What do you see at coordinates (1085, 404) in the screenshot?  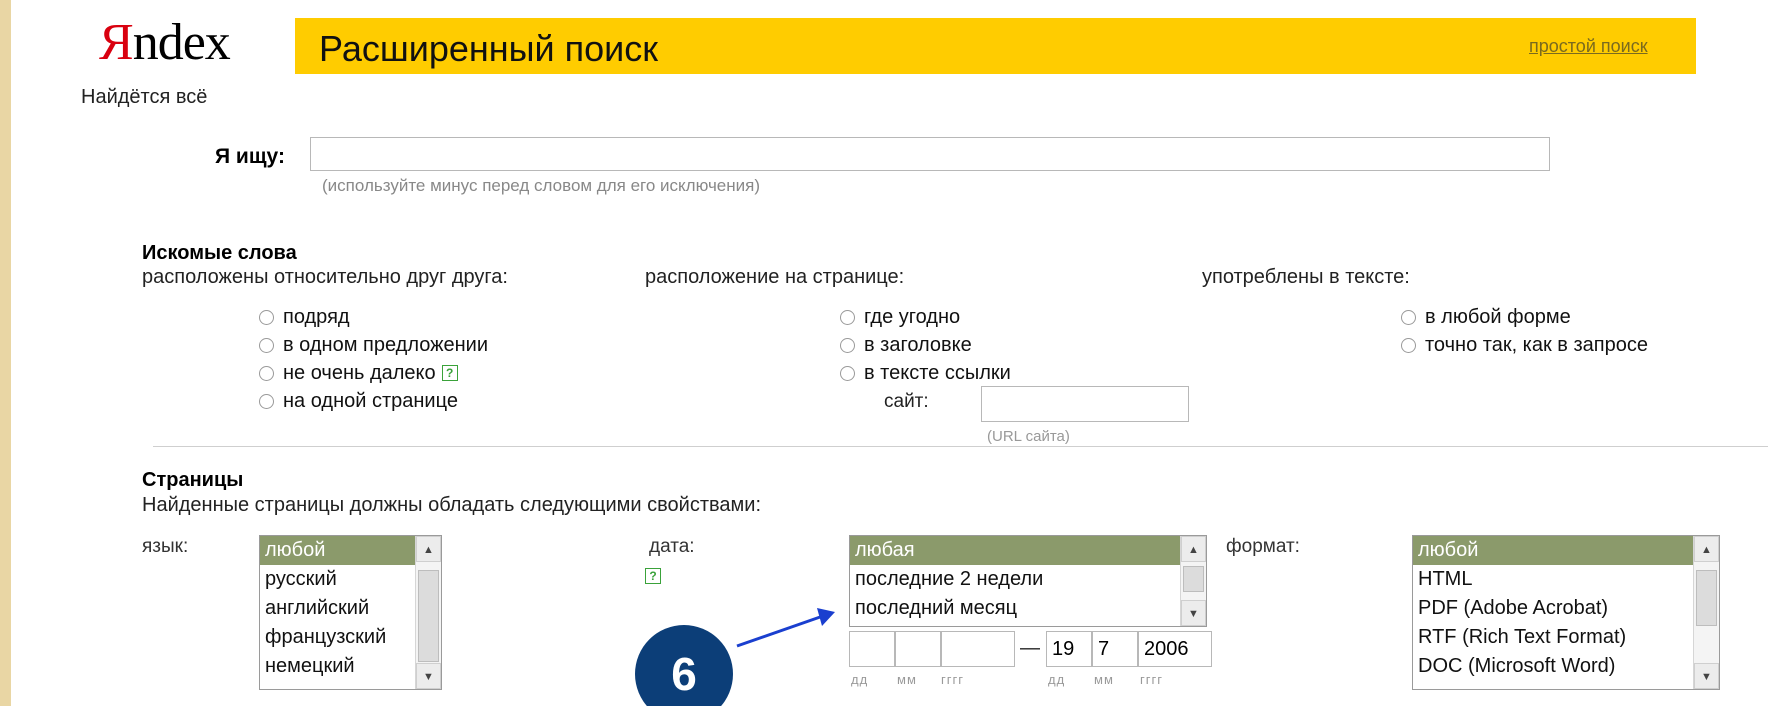 I see `site-url-input` at bounding box center [1085, 404].